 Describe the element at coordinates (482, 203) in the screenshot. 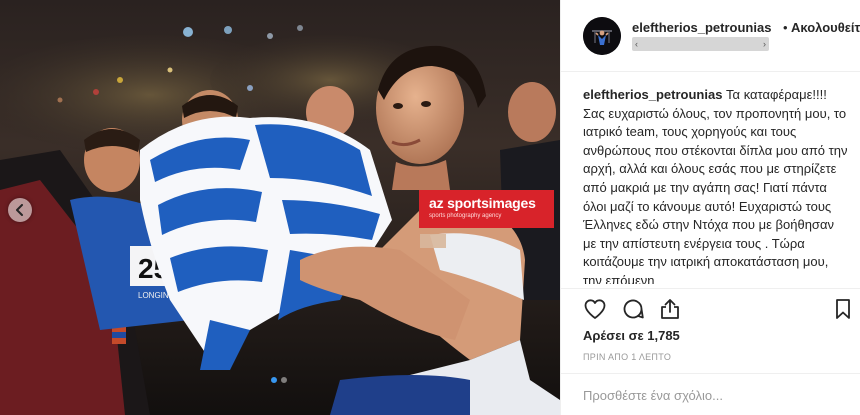

I see `watermark-brand: az sportsimages` at that location.